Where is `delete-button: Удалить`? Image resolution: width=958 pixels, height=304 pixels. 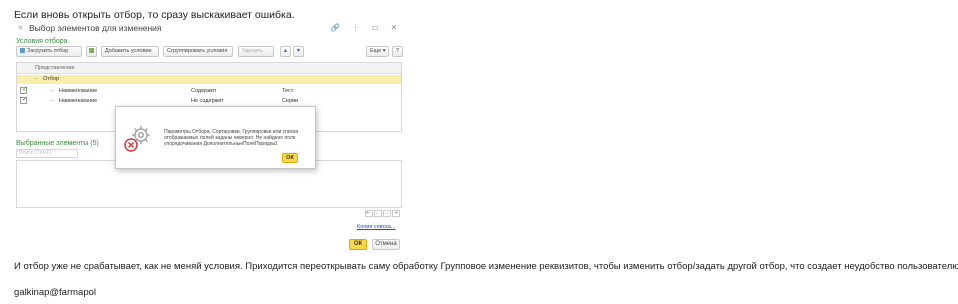 delete-button: Удалить is located at coordinates (256, 51).